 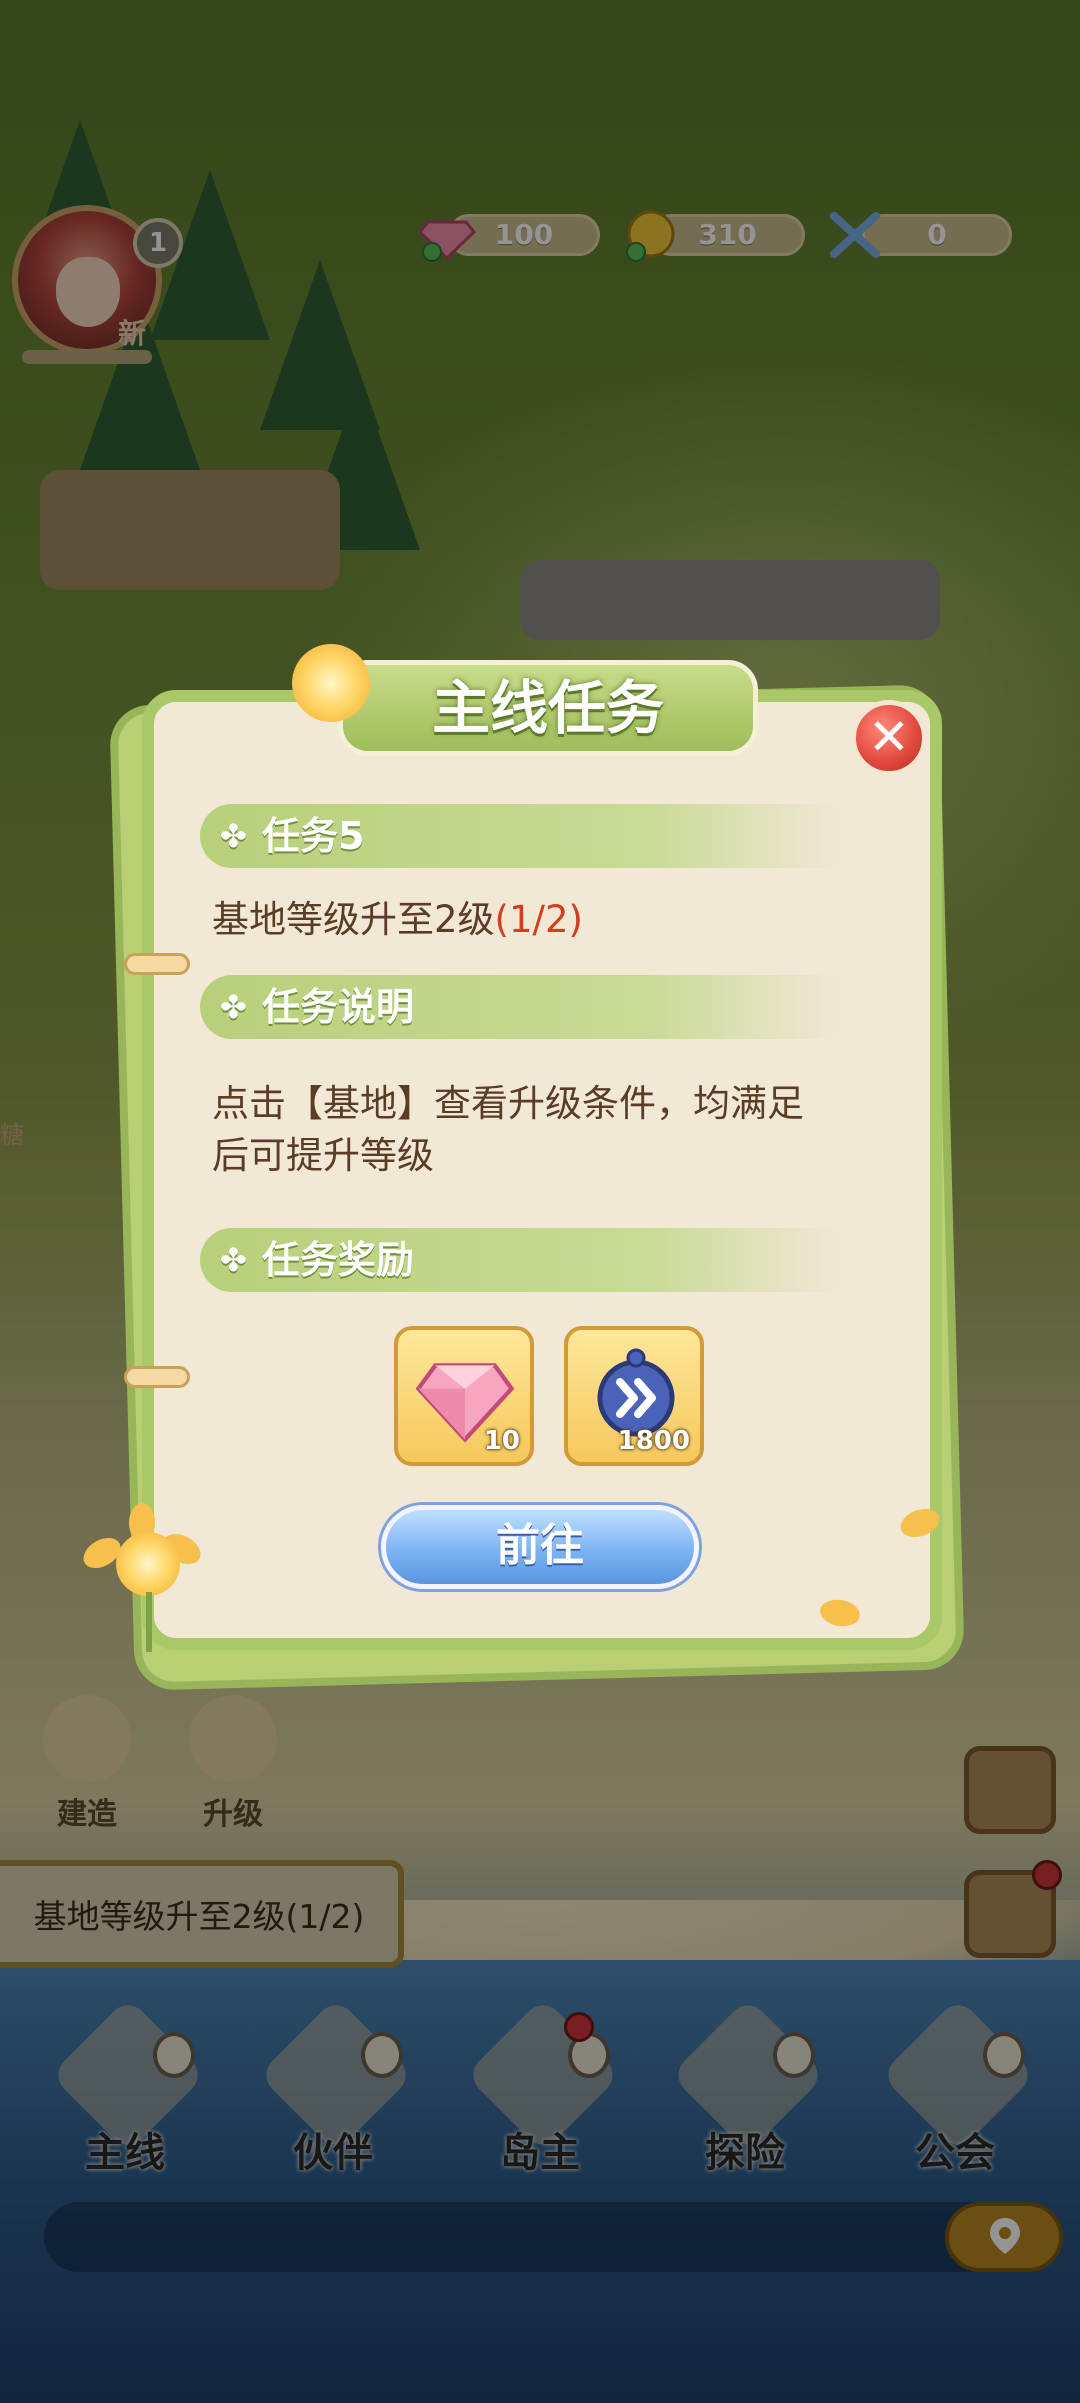 What do you see at coordinates (323, 1155) in the screenshot?
I see `description-line: 后可提升等级` at bounding box center [323, 1155].